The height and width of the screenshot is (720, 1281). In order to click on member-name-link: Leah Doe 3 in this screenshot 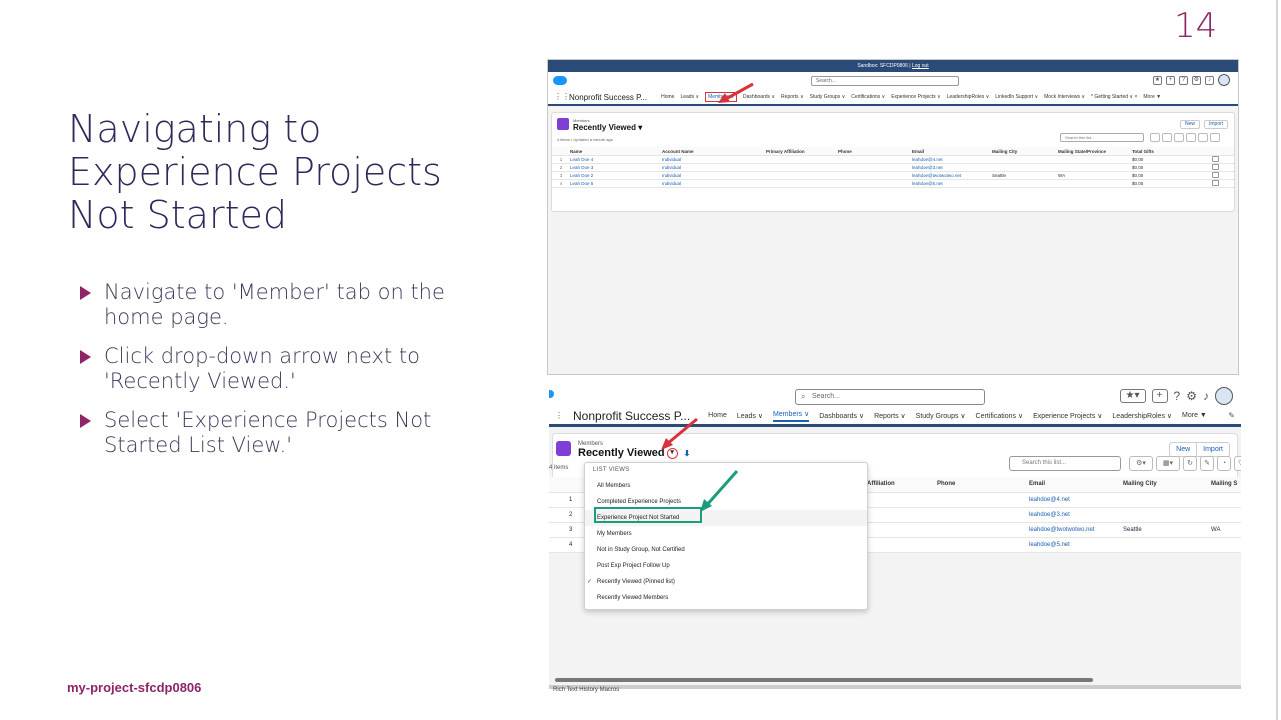, I will do `click(616, 167)`.